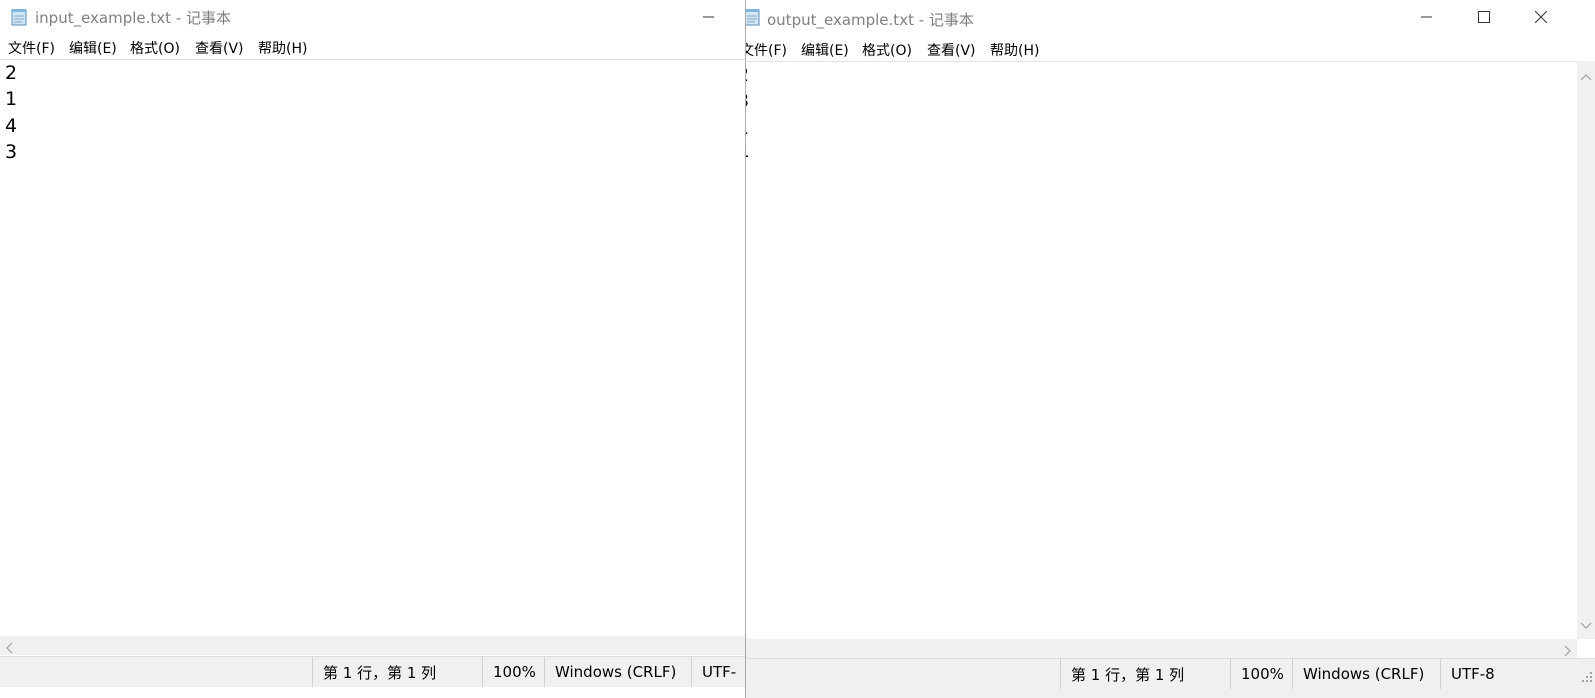  I want to click on chevron-up-icon, so click(1586, 75).